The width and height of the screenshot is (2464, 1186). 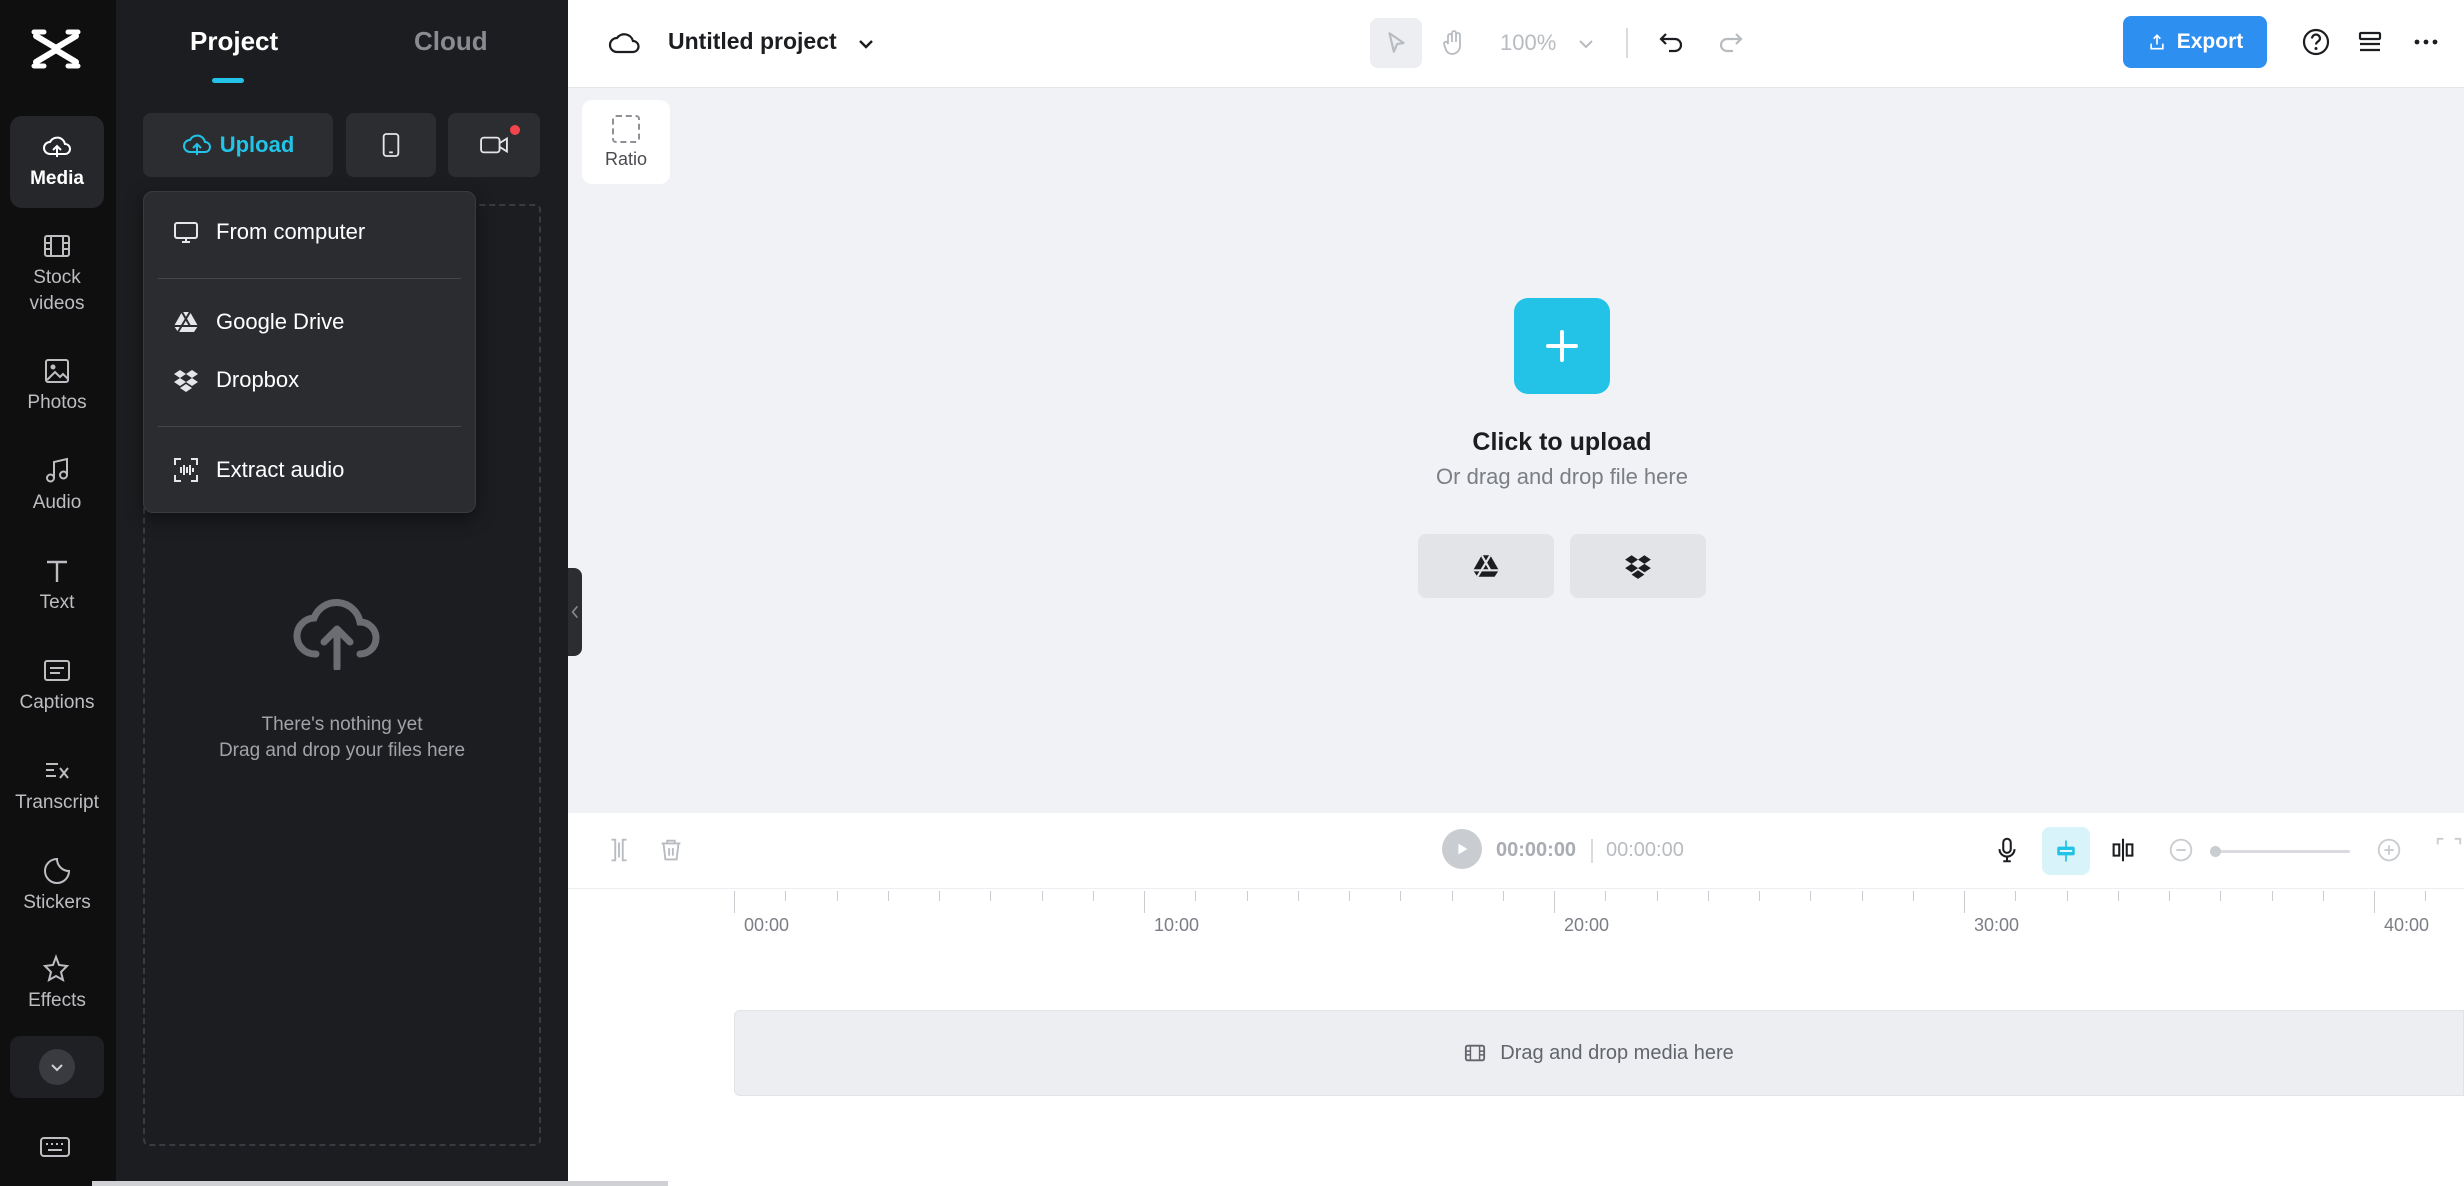 I want to click on upload-title: Click to upload, so click(x=1562, y=442).